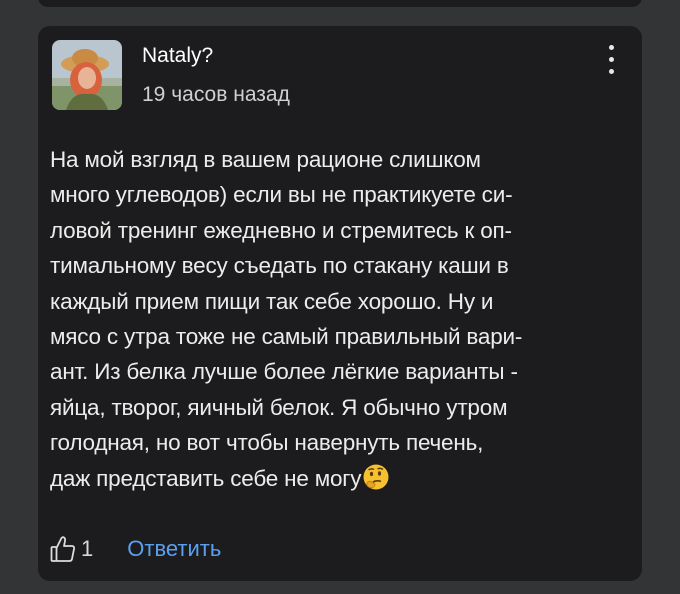 The image size is (680, 594). What do you see at coordinates (267, 443) in the screenshot?
I see `comment-body-line: голодная, но вот чтобы навернуть печень,` at bounding box center [267, 443].